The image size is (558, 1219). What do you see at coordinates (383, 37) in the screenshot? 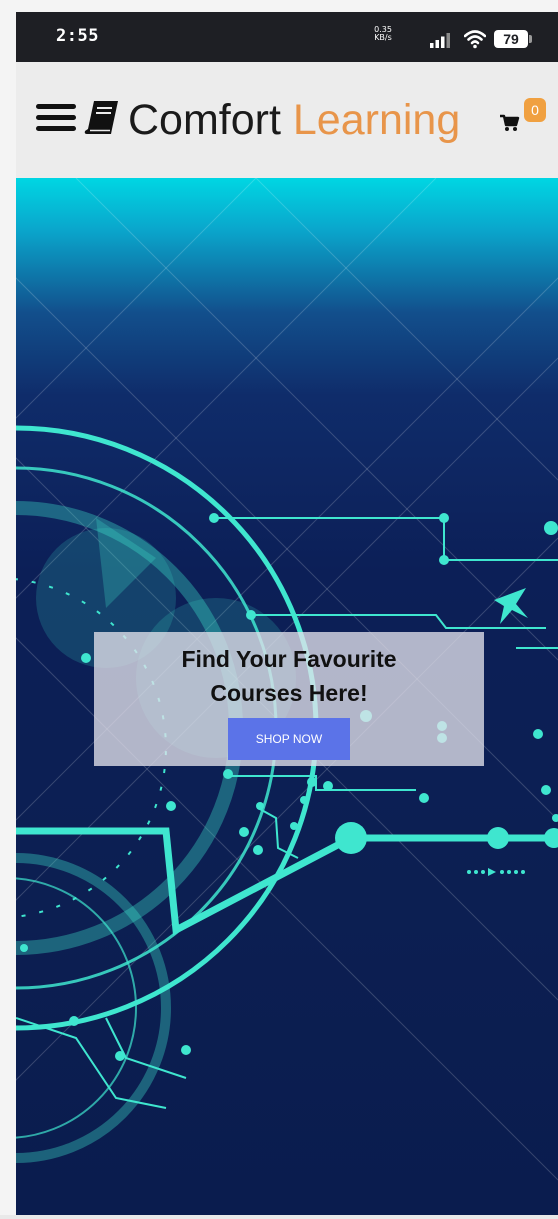
I see `network-speed-unit: KB/s` at bounding box center [383, 37].